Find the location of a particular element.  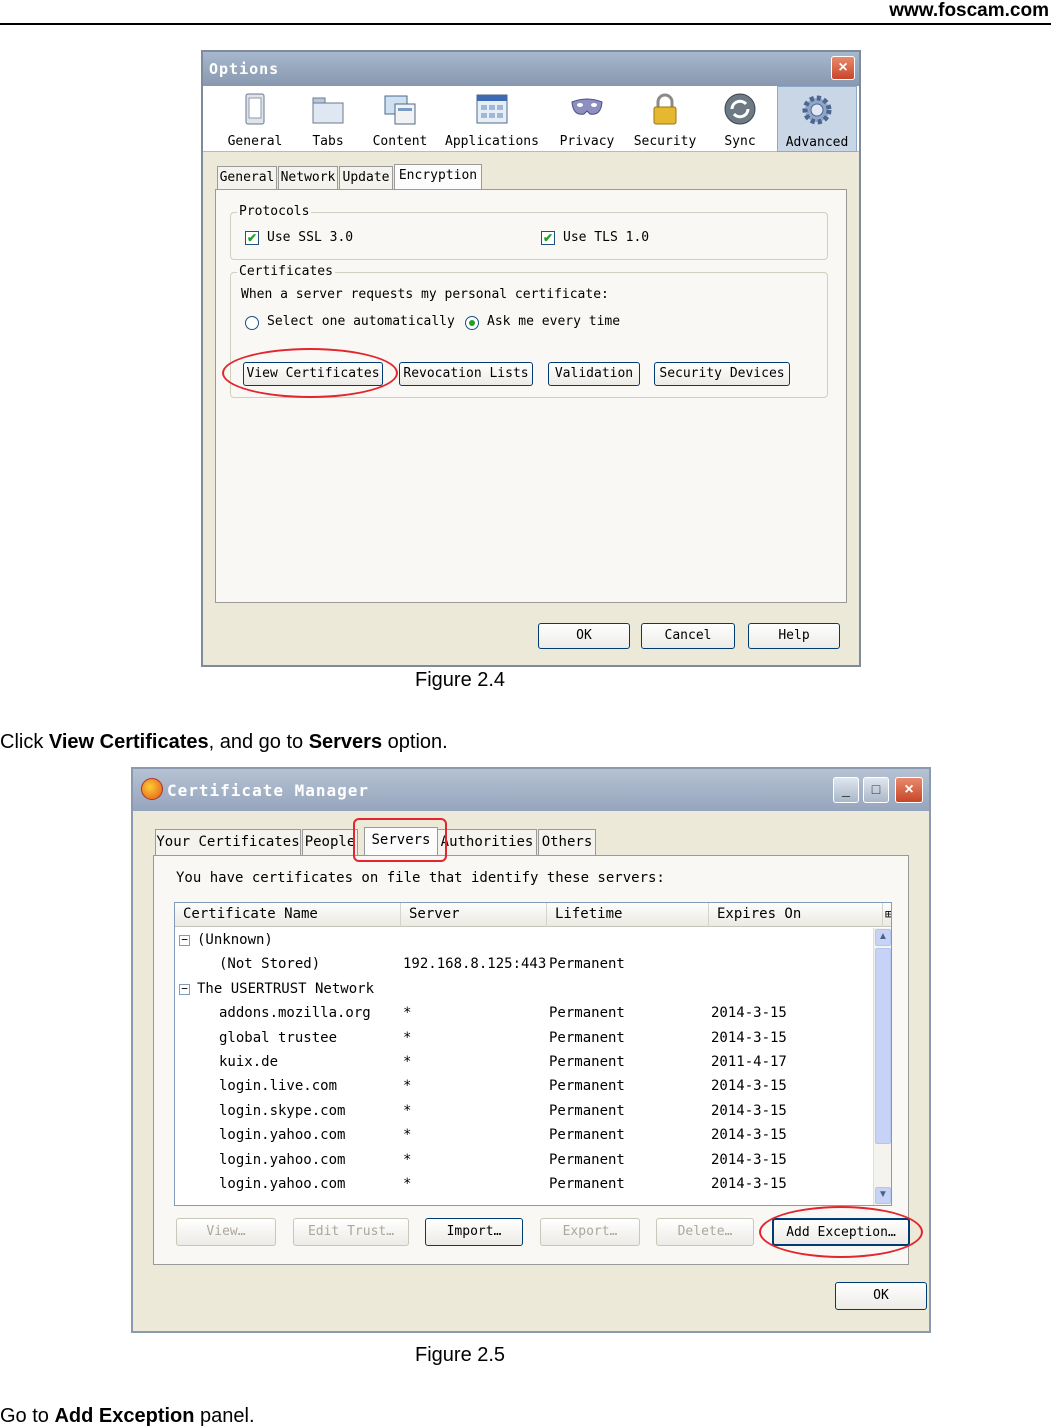

tree-group-row: − (Unknown) is located at coordinates (525, 941).